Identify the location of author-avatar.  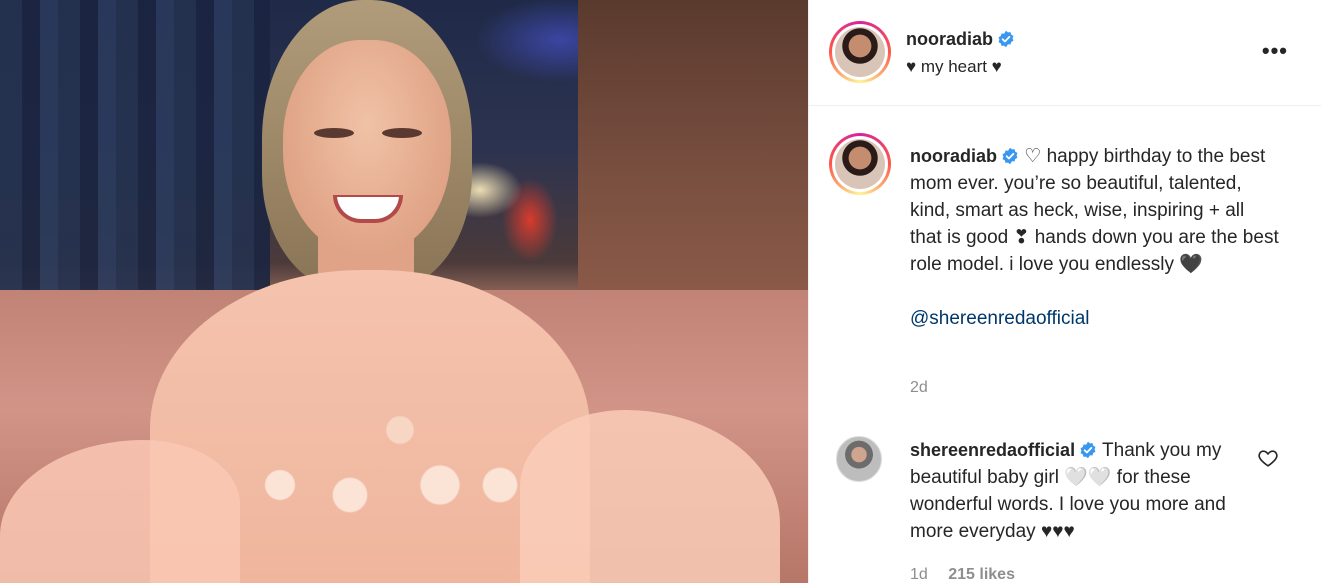
(860, 52).